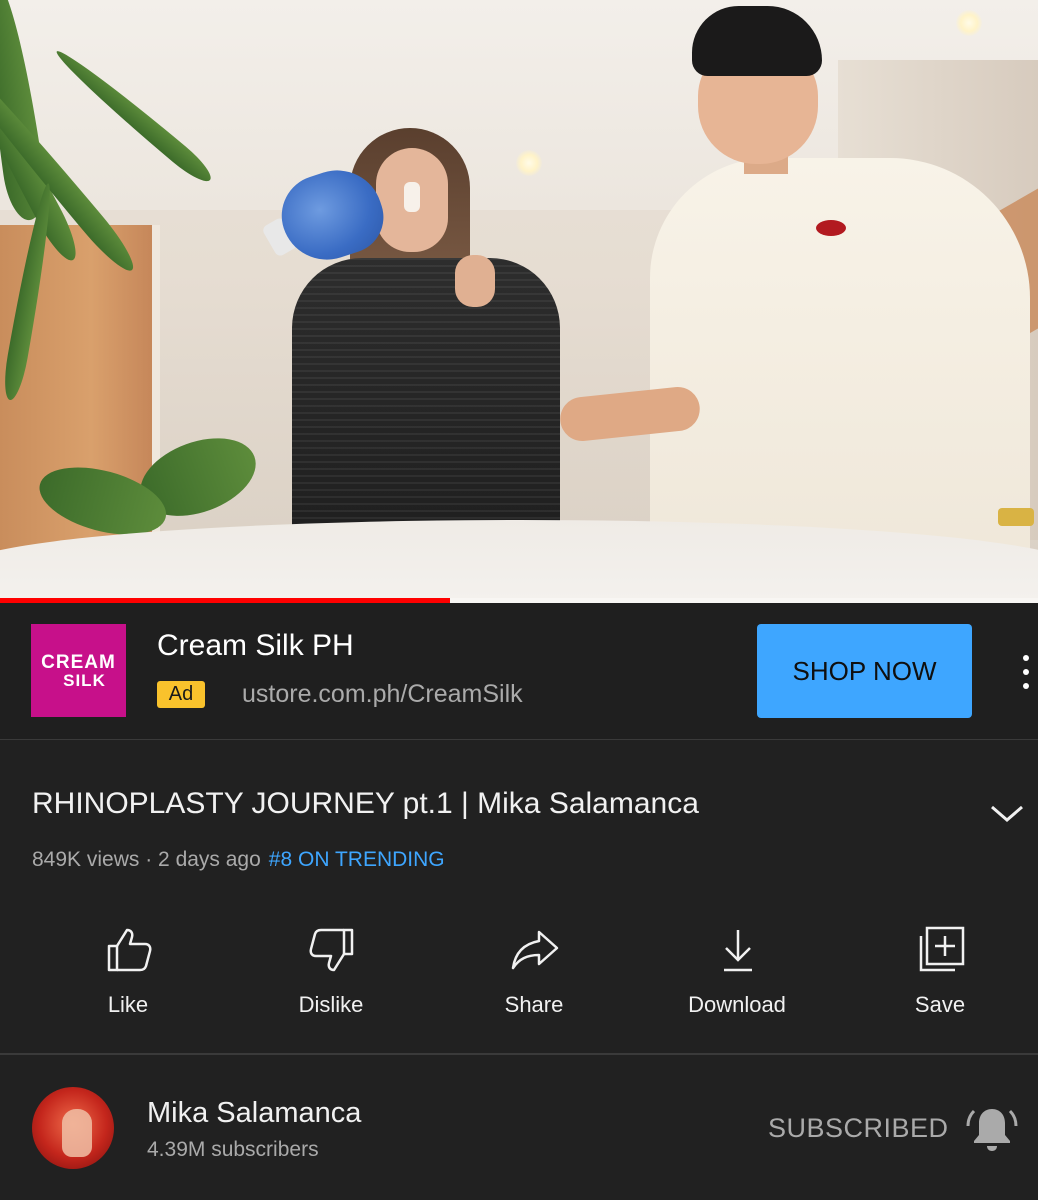 This screenshot has width=1038, height=1200. Describe the element at coordinates (84, 680) in the screenshot. I see `logo-text: SILK` at that location.